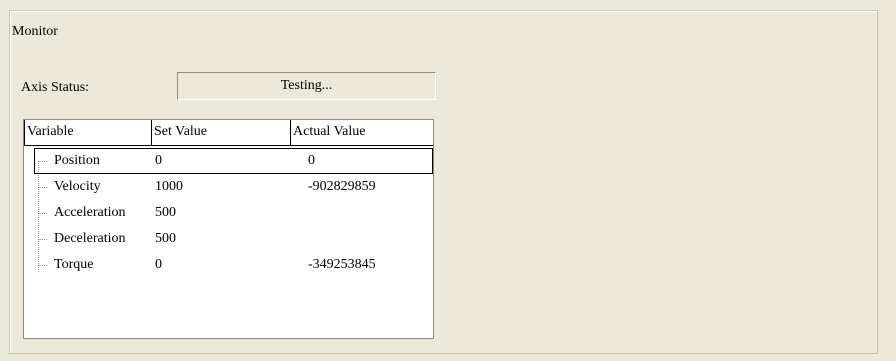 This screenshot has height=361, width=896. Describe the element at coordinates (55, 87) in the screenshot. I see `axis-status-label: Axis Status:` at that location.